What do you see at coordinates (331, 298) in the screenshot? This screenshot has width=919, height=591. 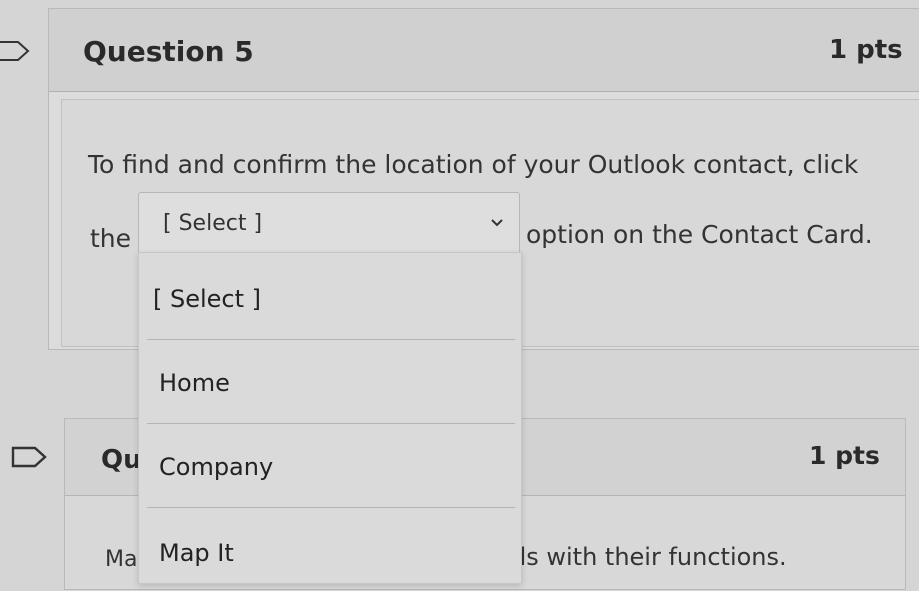 I see `option-select-placeholder: [ Select ]` at bounding box center [331, 298].